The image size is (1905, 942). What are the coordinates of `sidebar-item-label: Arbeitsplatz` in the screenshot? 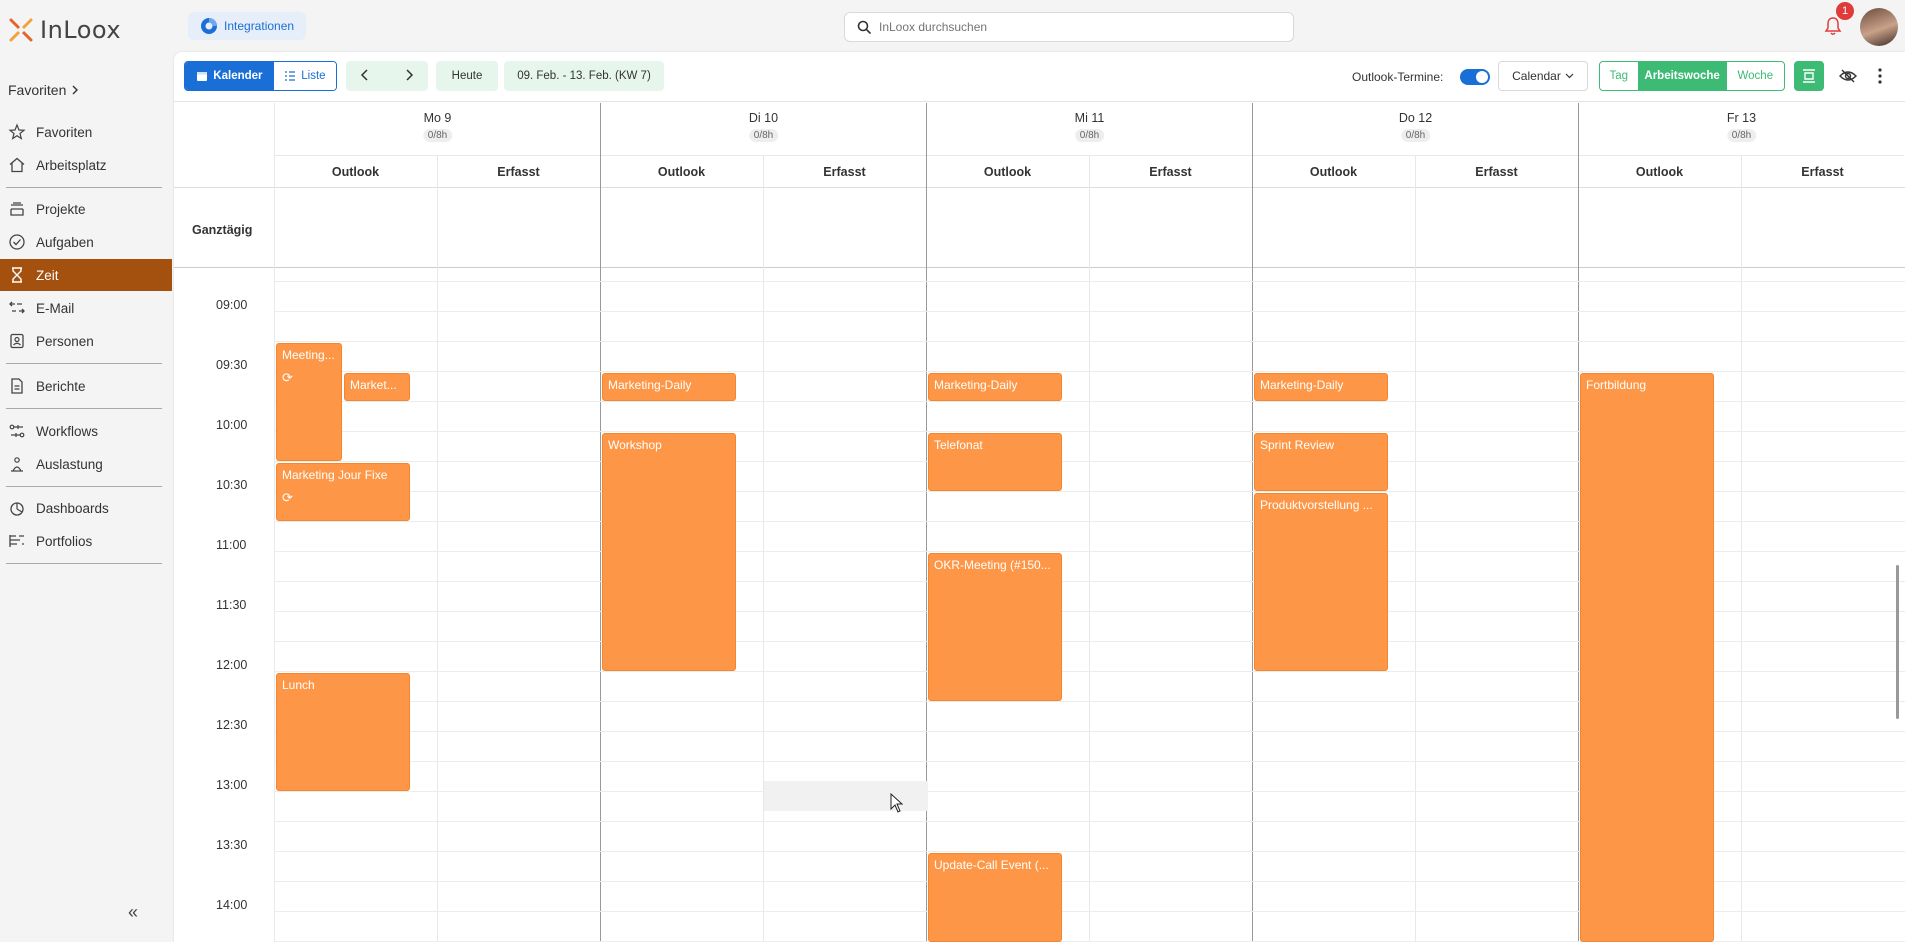 It's located at (71, 165).